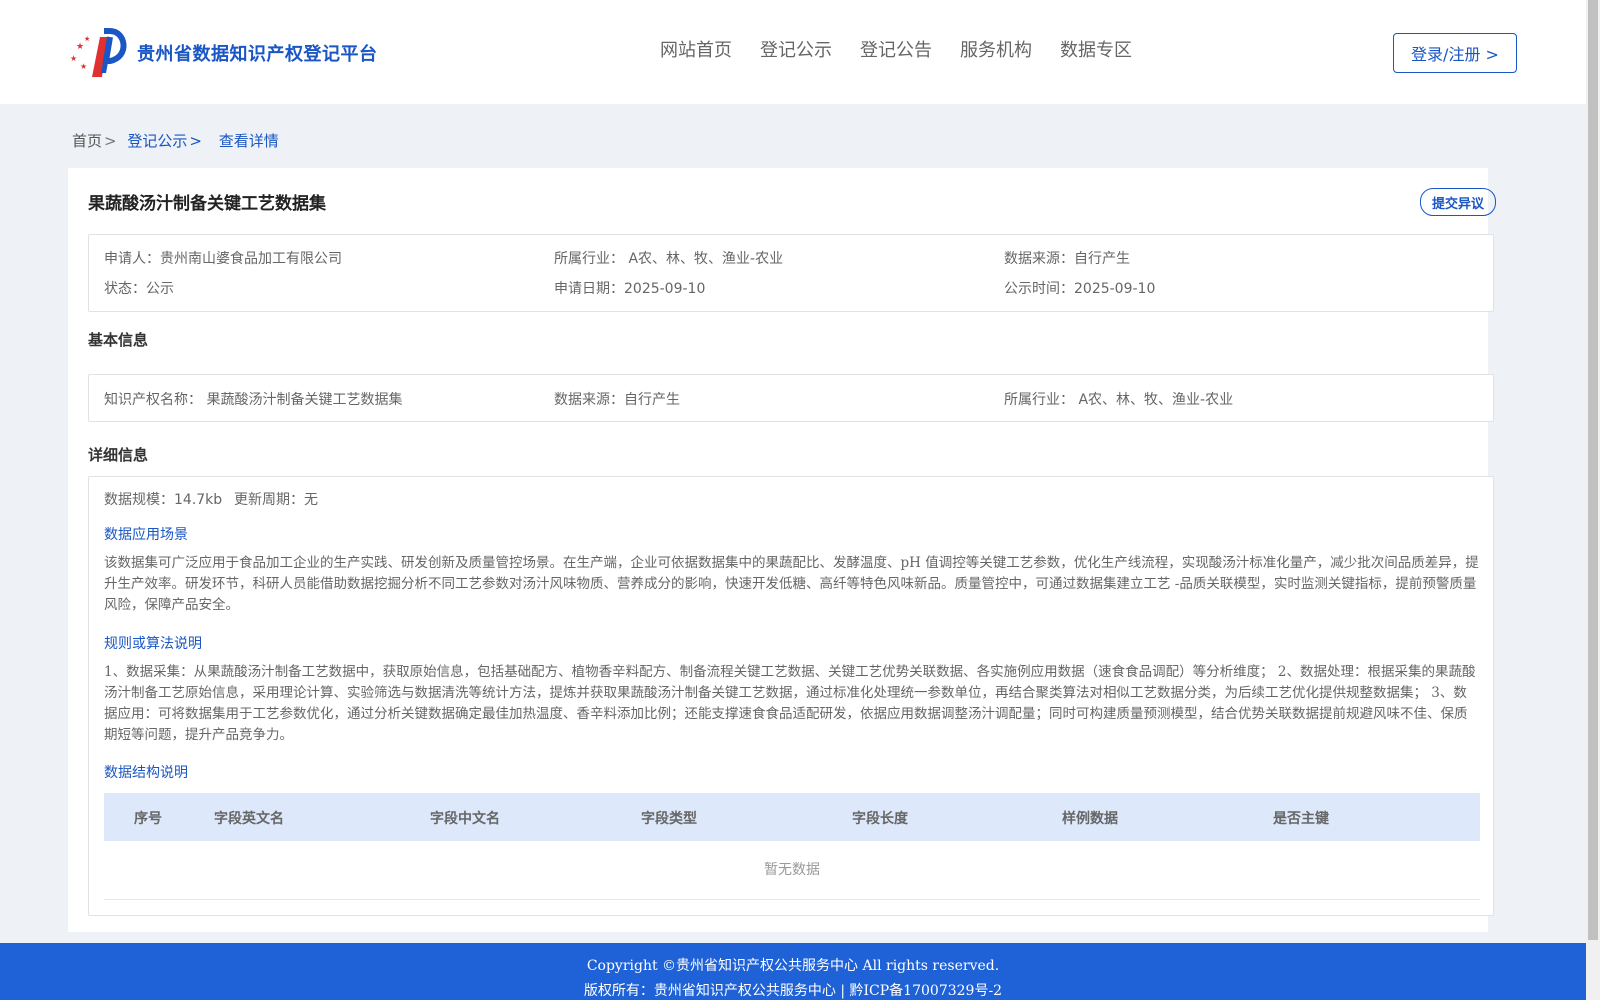 The height and width of the screenshot is (1000, 1600). I want to click on breadcrumb: 首页 > 登记公示 > 查看详情, so click(175, 140).